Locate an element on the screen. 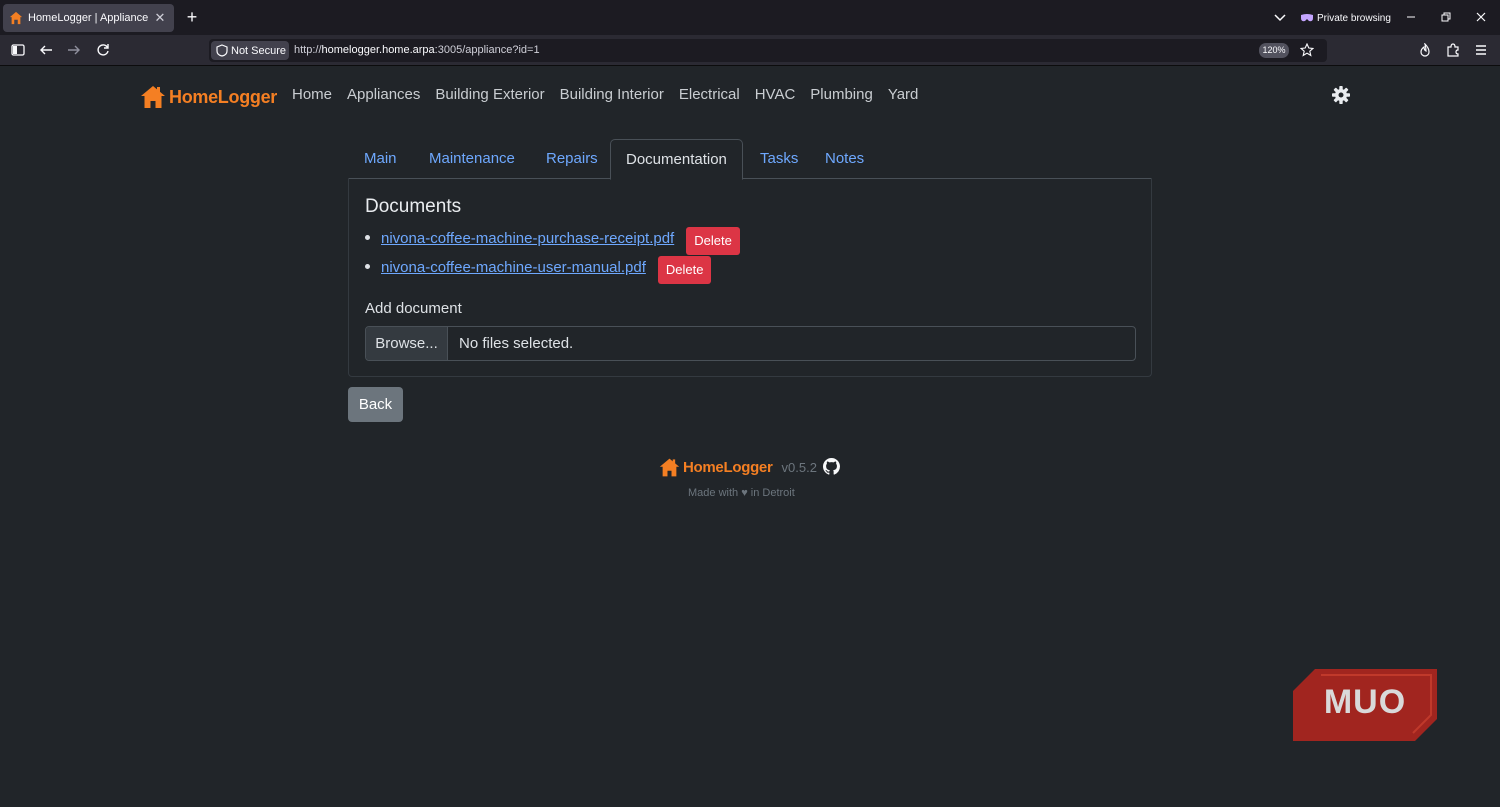 The image size is (1500, 807). arrow-right-icon is located at coordinates (74, 50).